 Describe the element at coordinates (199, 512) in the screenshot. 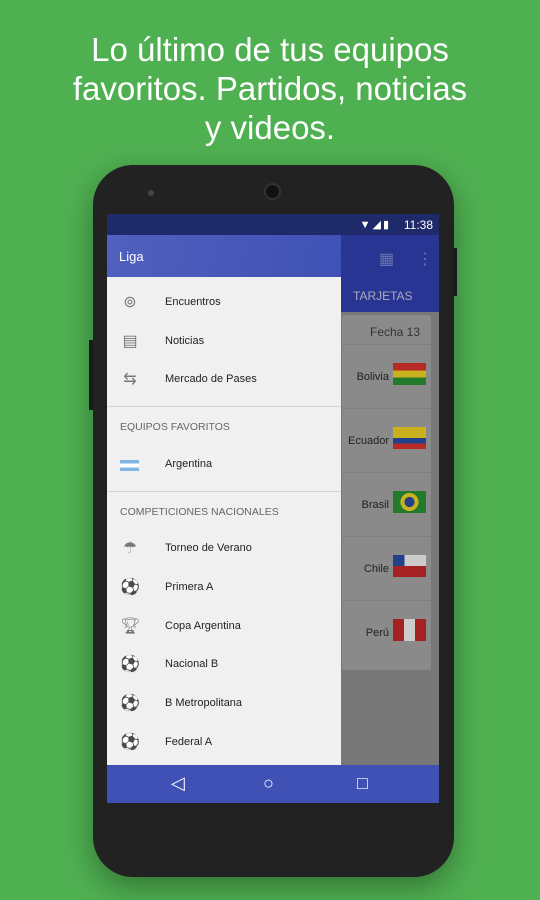

I see `section-header-competiciones: COMPETICIONES NACIONALES` at that location.